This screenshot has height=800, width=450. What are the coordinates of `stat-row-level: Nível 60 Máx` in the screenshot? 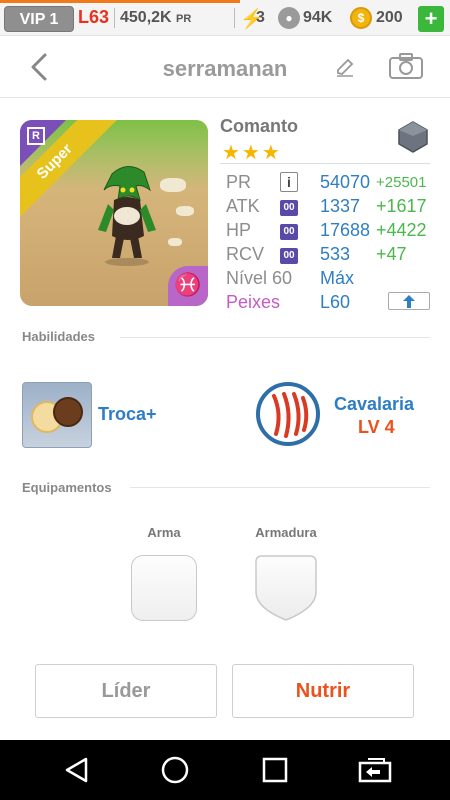 It's located at (331, 280).